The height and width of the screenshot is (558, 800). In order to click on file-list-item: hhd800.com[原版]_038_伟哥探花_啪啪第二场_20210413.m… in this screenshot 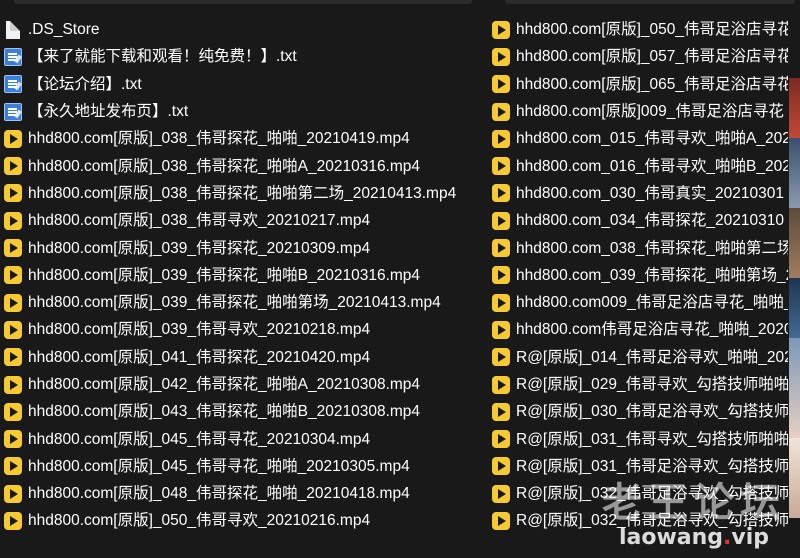, I will do `click(244, 193)`.